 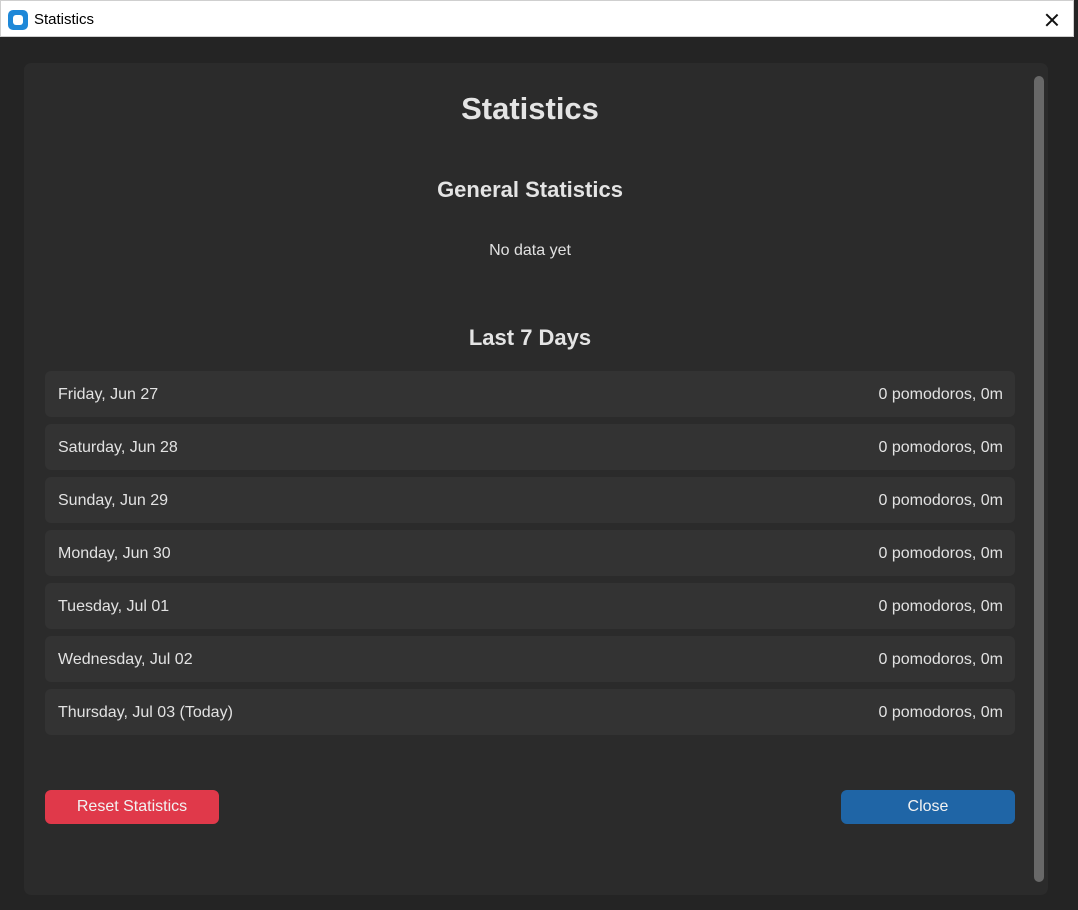 What do you see at coordinates (530, 553) in the screenshot?
I see `day-row: Monday, Jun 30 0 pomodoros, 0m` at bounding box center [530, 553].